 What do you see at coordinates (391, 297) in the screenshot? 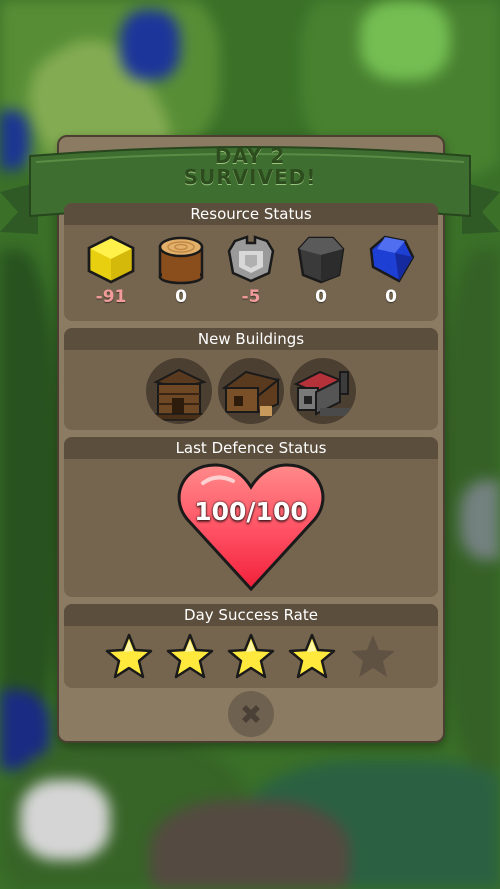
I see `resource-gem-value: 0` at bounding box center [391, 297].